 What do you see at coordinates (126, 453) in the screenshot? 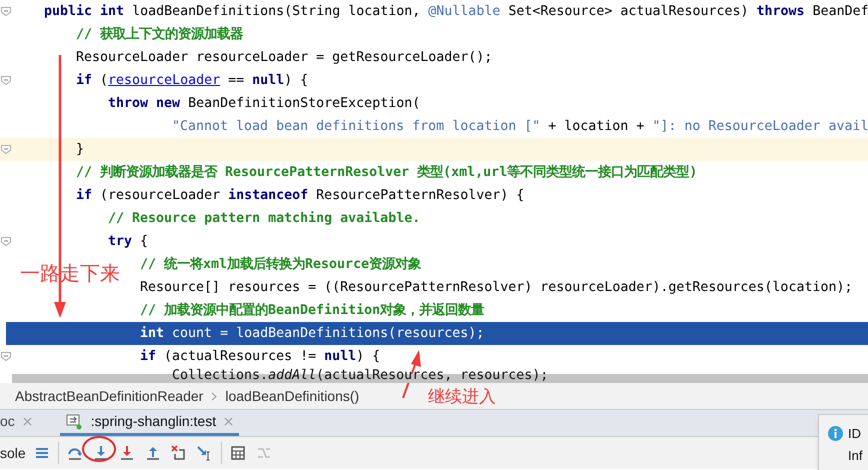
I see `force-step-into-icon` at bounding box center [126, 453].